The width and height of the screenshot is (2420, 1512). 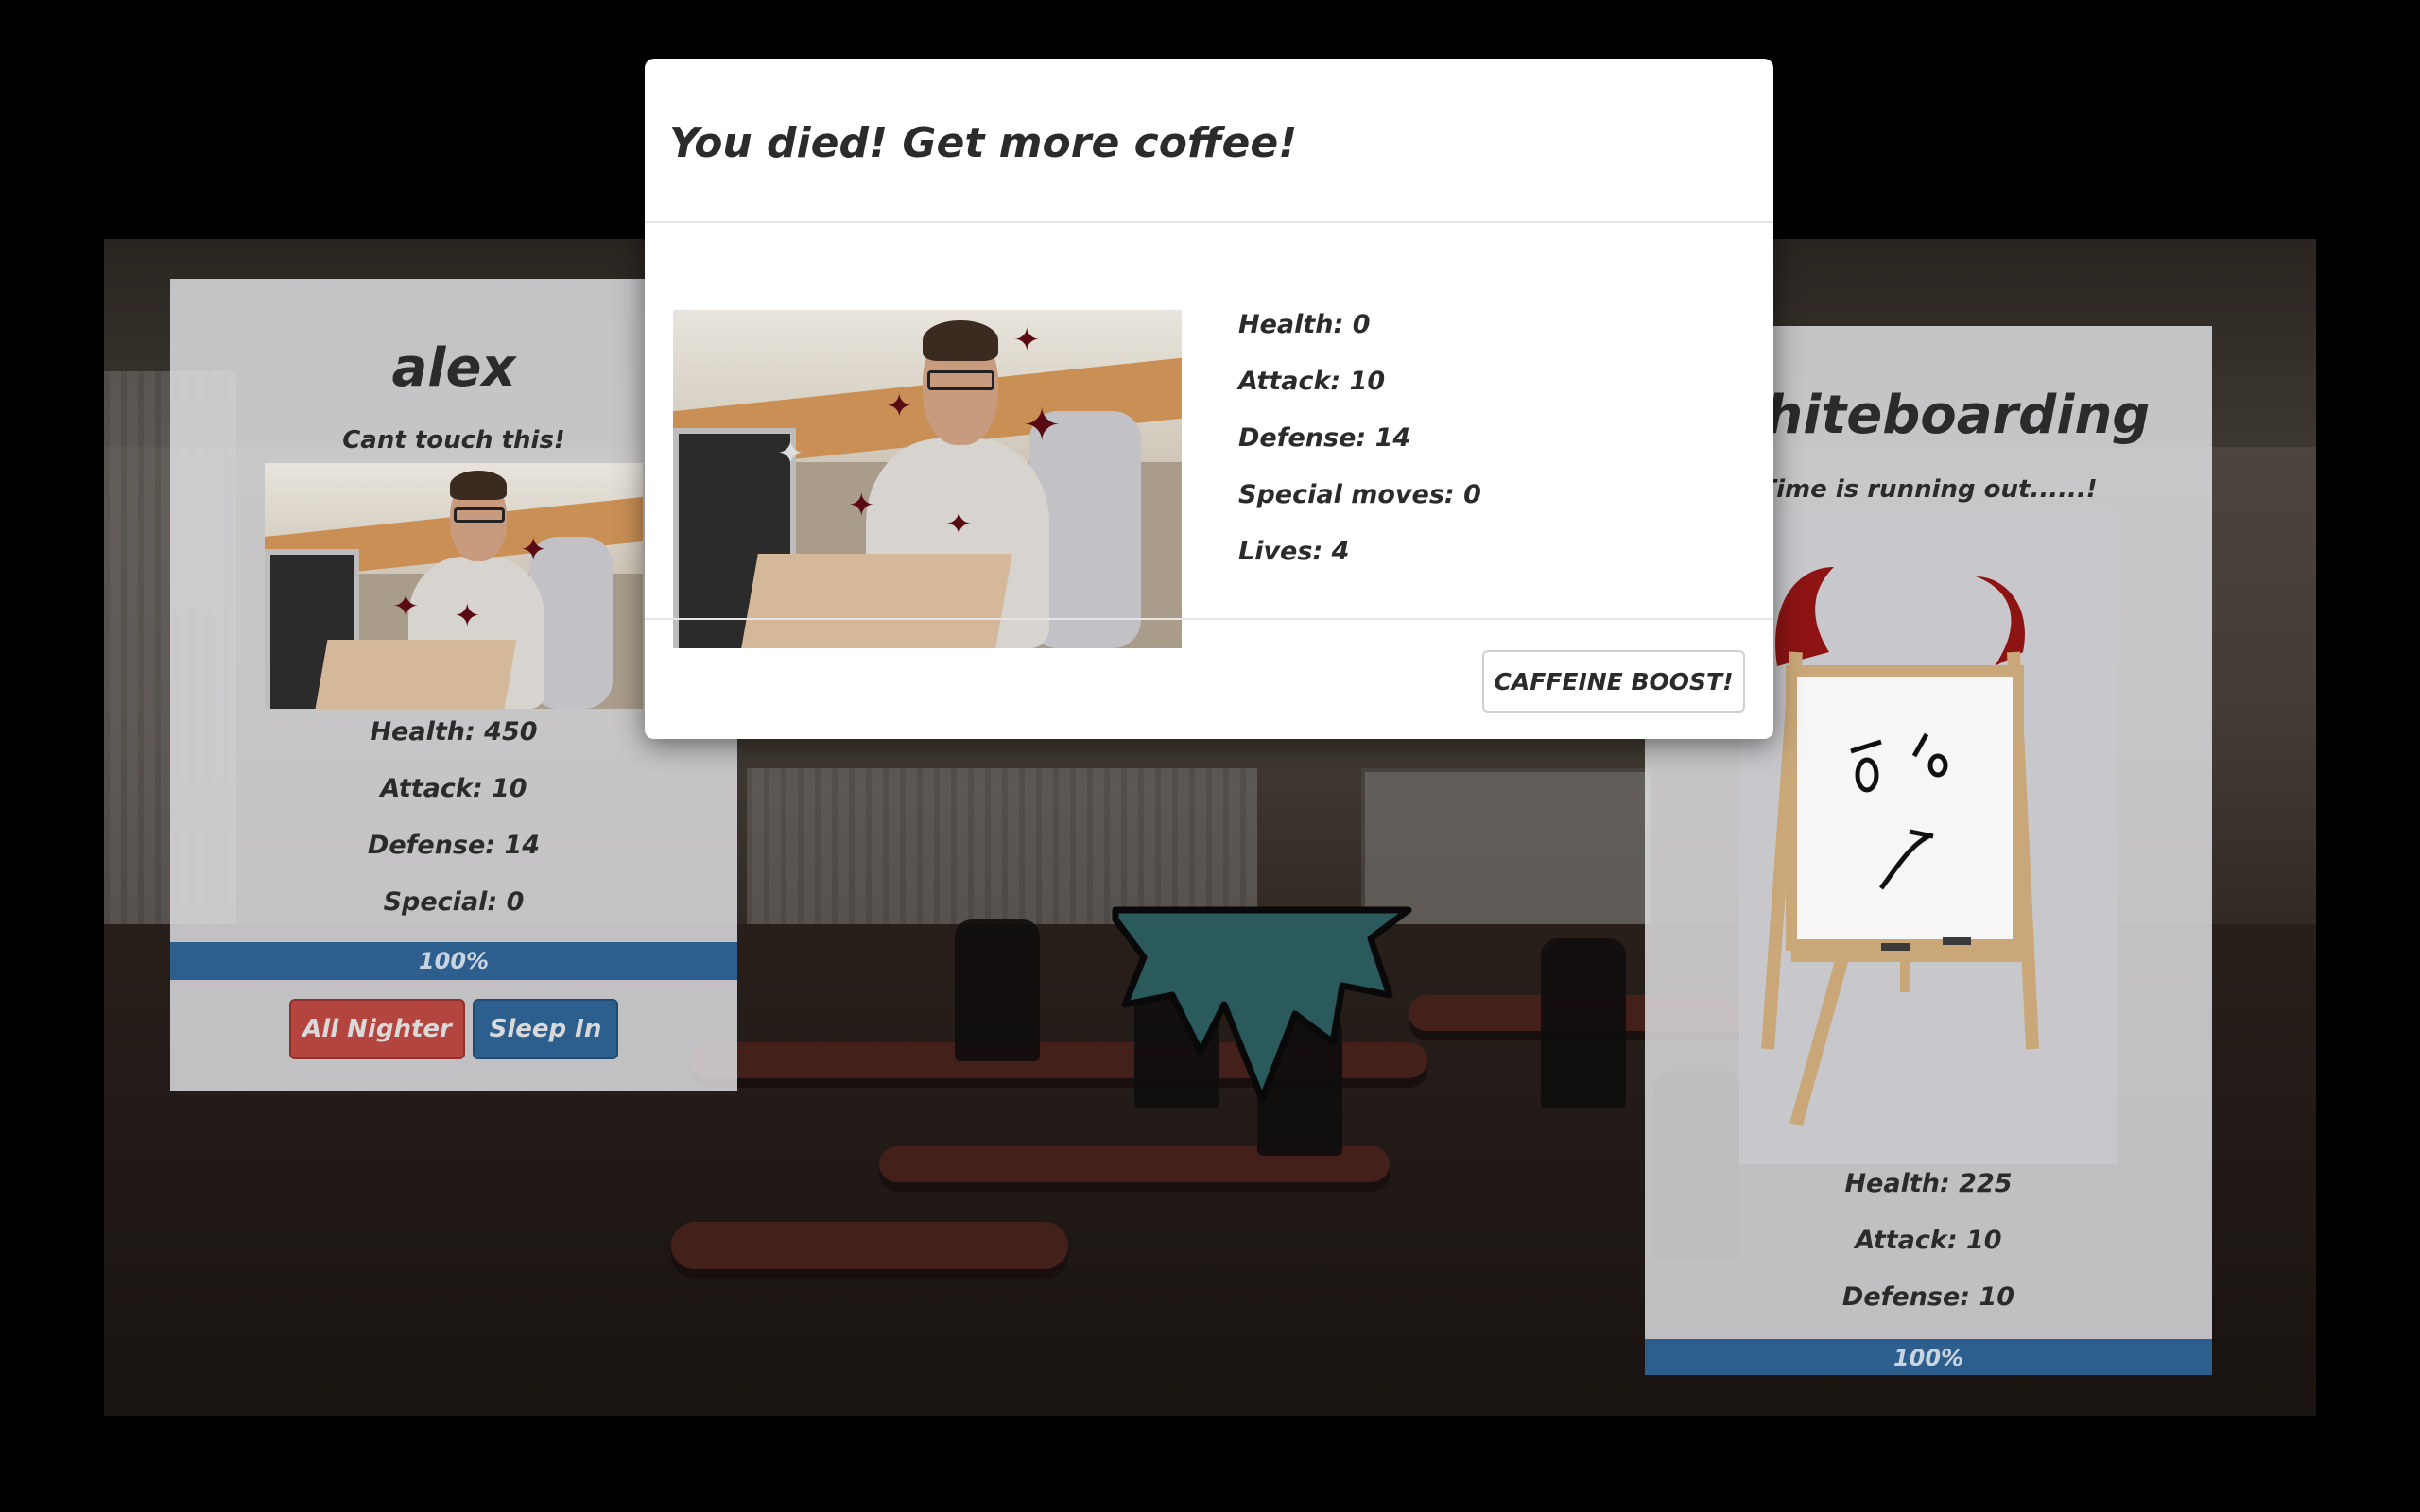 What do you see at coordinates (1294, 551) in the screenshot?
I see `modal-stat-lives: Lives: 4` at bounding box center [1294, 551].